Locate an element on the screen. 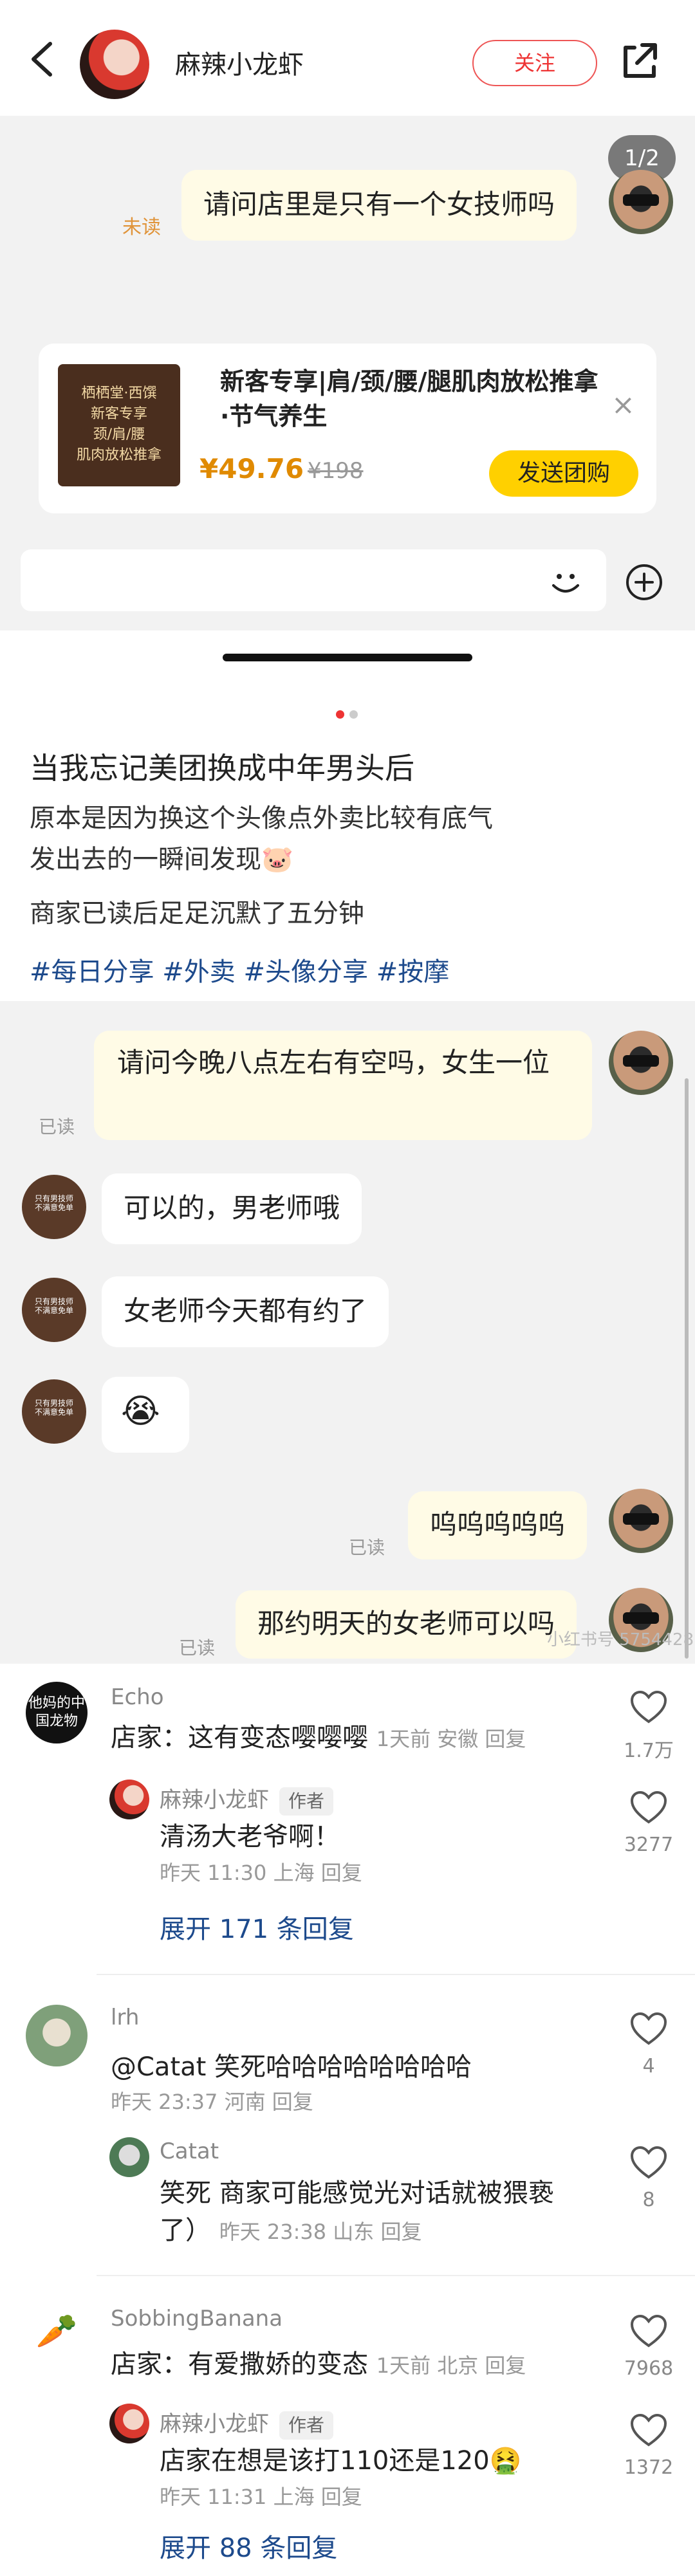  message-bubble: 请问今晚八点左右有空吗，女生一位 is located at coordinates (343, 1085).